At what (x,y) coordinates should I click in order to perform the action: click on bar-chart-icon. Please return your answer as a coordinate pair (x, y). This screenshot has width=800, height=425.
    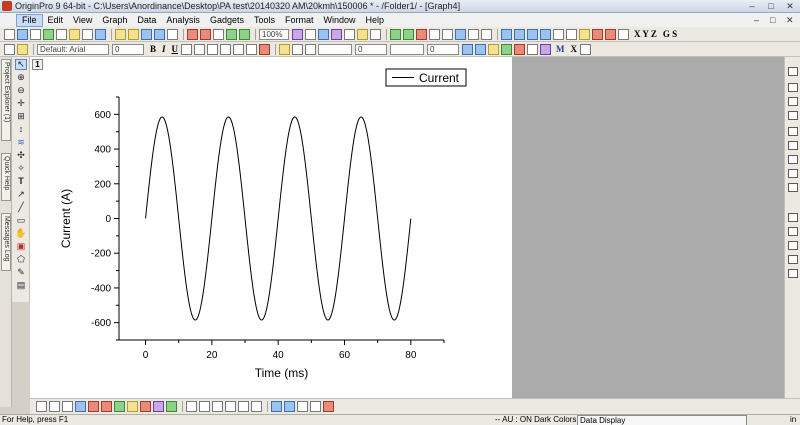
    Looking at the image, I should click on (93, 406).